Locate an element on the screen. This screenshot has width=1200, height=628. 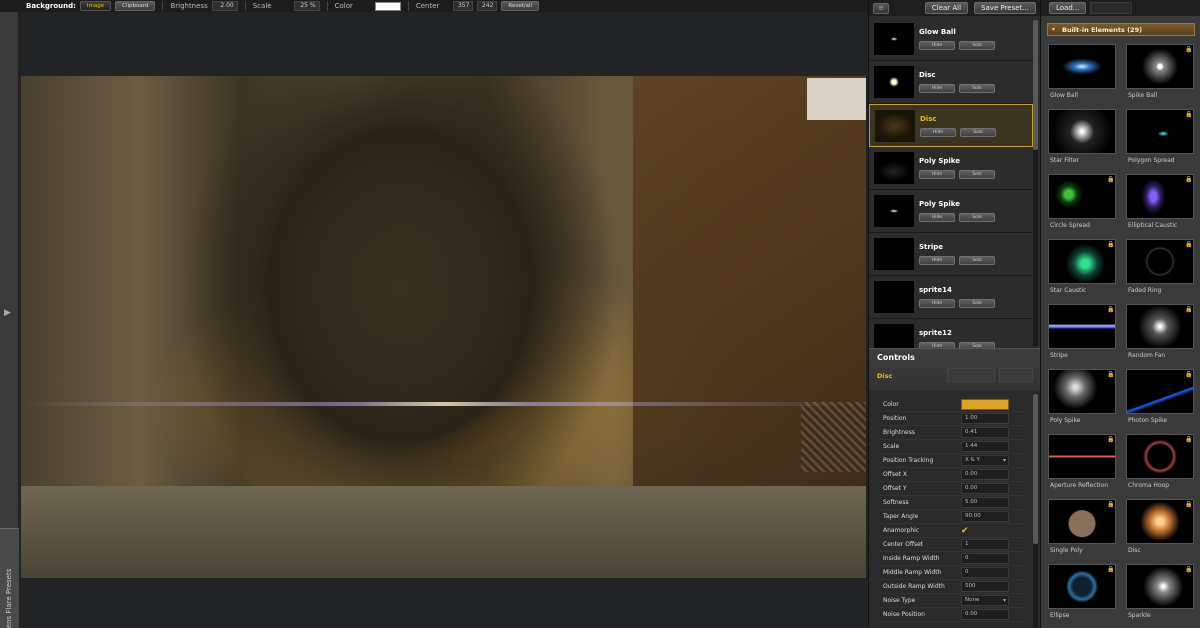
parameter-value-input: 500 is located at coordinates (985, 586).